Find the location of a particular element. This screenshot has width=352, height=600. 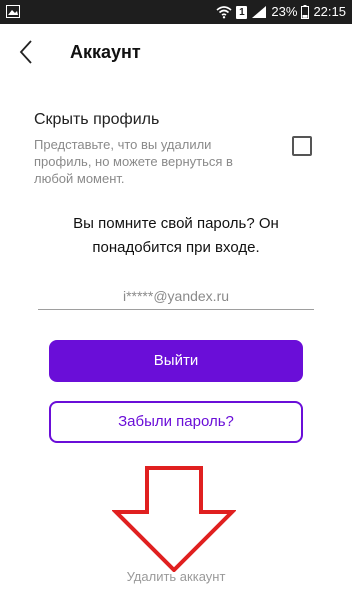

forgot-password-button: Забыли пароль? is located at coordinates (176, 422).